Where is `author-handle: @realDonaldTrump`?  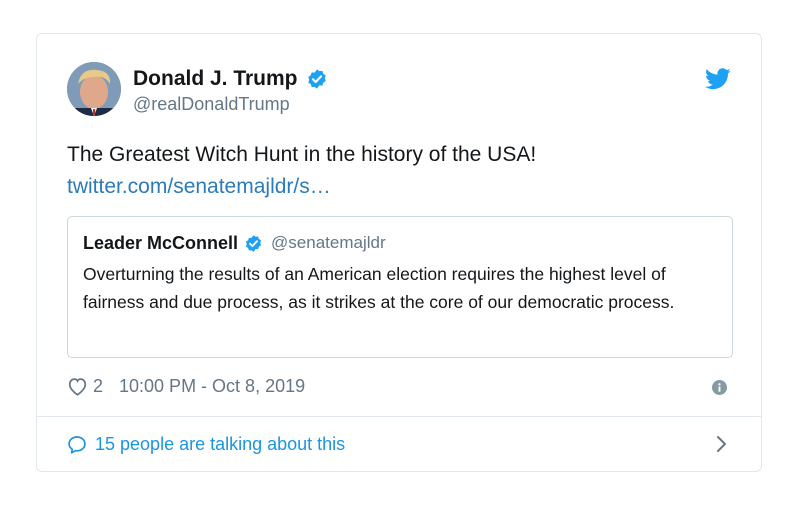
author-handle: @realDonaldTrump is located at coordinates (211, 104).